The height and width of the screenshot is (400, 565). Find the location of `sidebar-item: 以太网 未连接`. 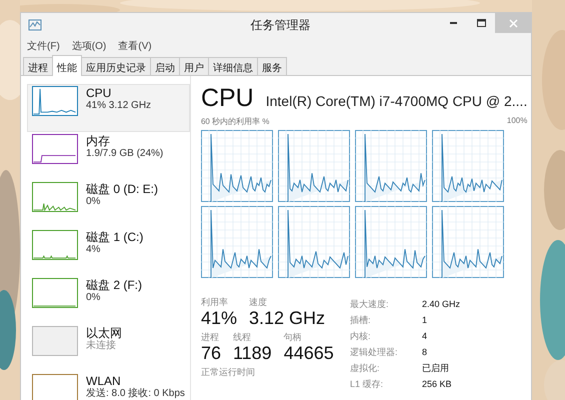

sidebar-item: 以太网 未连接 is located at coordinates (108, 348).